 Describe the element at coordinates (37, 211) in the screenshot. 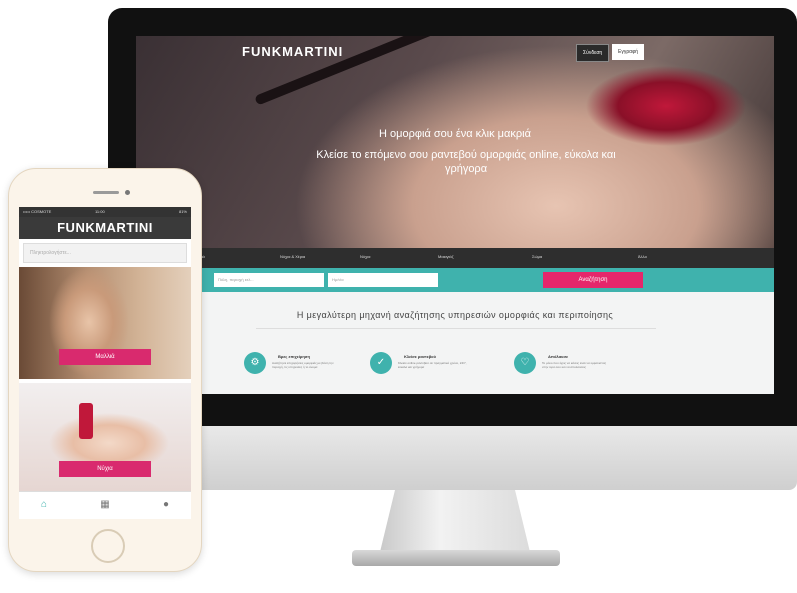

I see `carrier: ••••• COSMOTE` at that location.